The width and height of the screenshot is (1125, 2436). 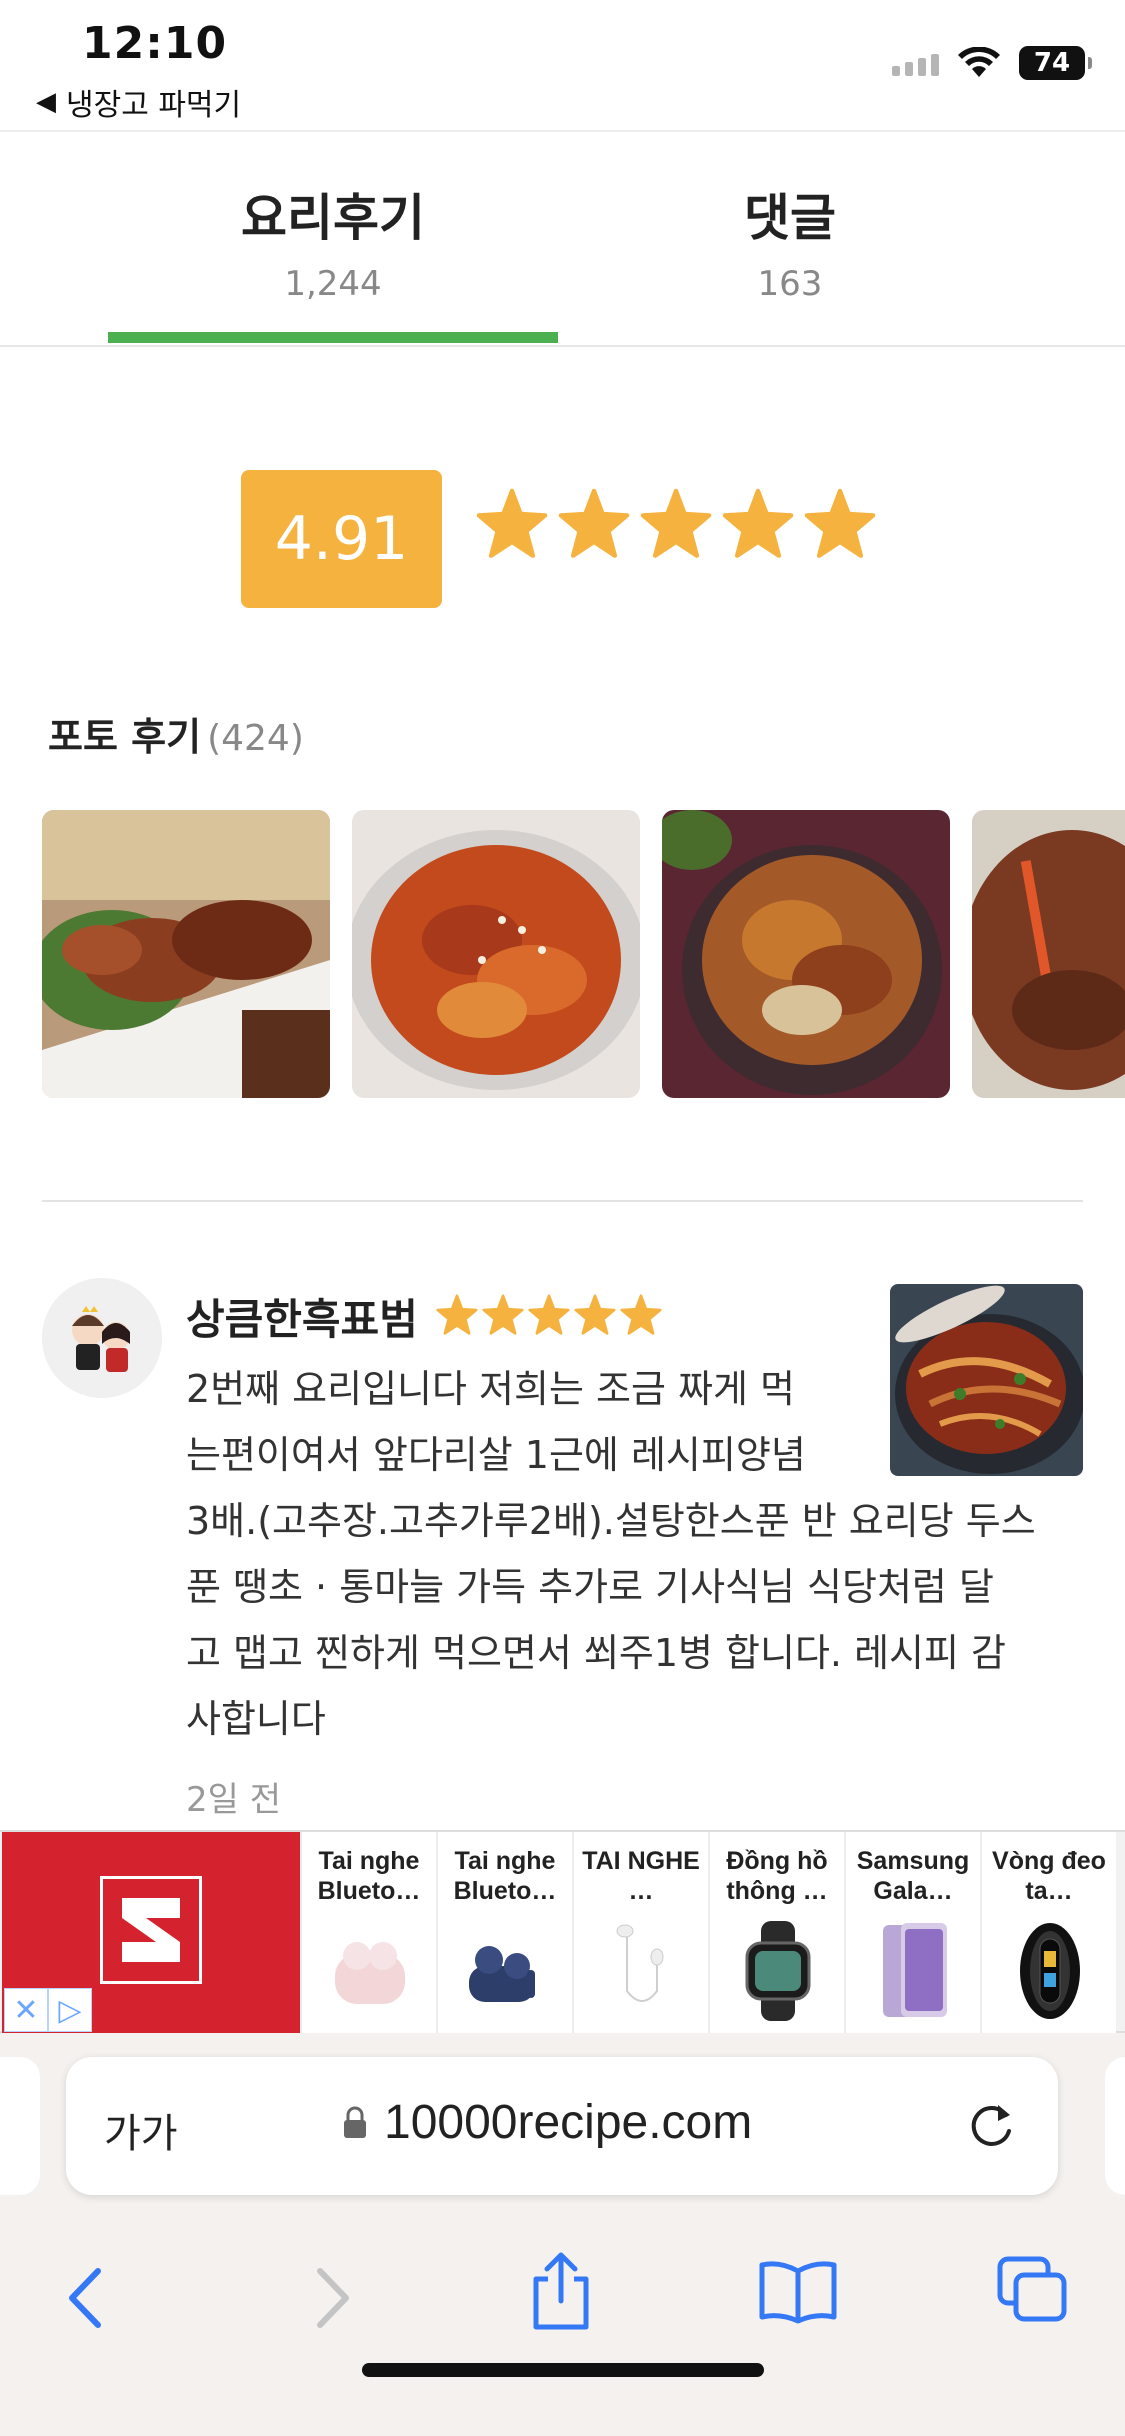 I want to click on ad-brand-panel: ✕ ▷, so click(x=151, y=1932).